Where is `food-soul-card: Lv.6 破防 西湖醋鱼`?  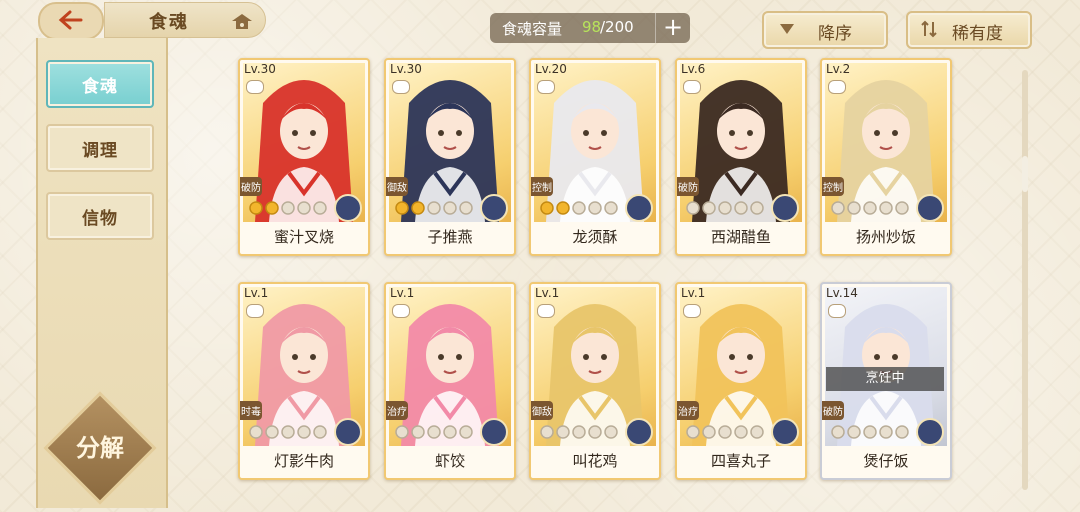 food-soul-card: Lv.6 破防 西湖醋鱼 is located at coordinates (741, 157).